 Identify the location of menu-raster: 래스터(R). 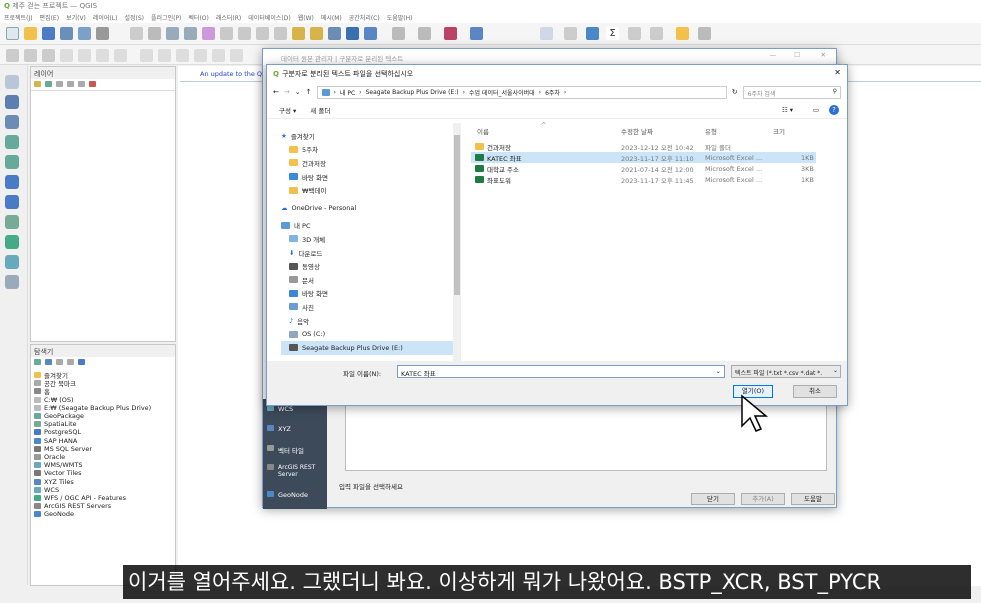
(228, 18).